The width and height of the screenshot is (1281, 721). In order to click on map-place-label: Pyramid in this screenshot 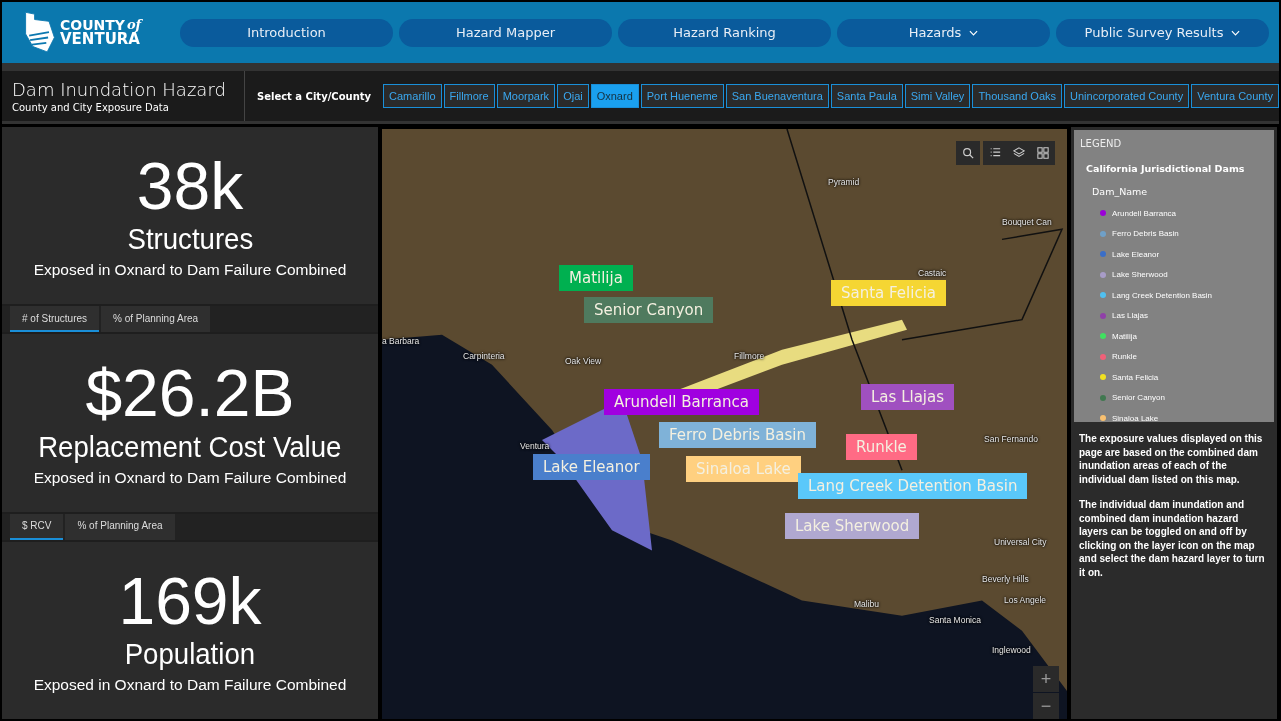, I will do `click(844, 182)`.